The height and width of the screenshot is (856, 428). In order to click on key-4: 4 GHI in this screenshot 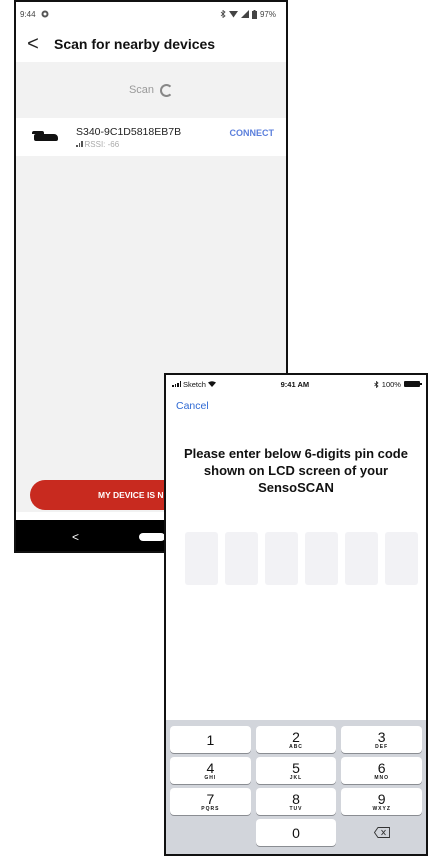, I will do `click(210, 770)`.